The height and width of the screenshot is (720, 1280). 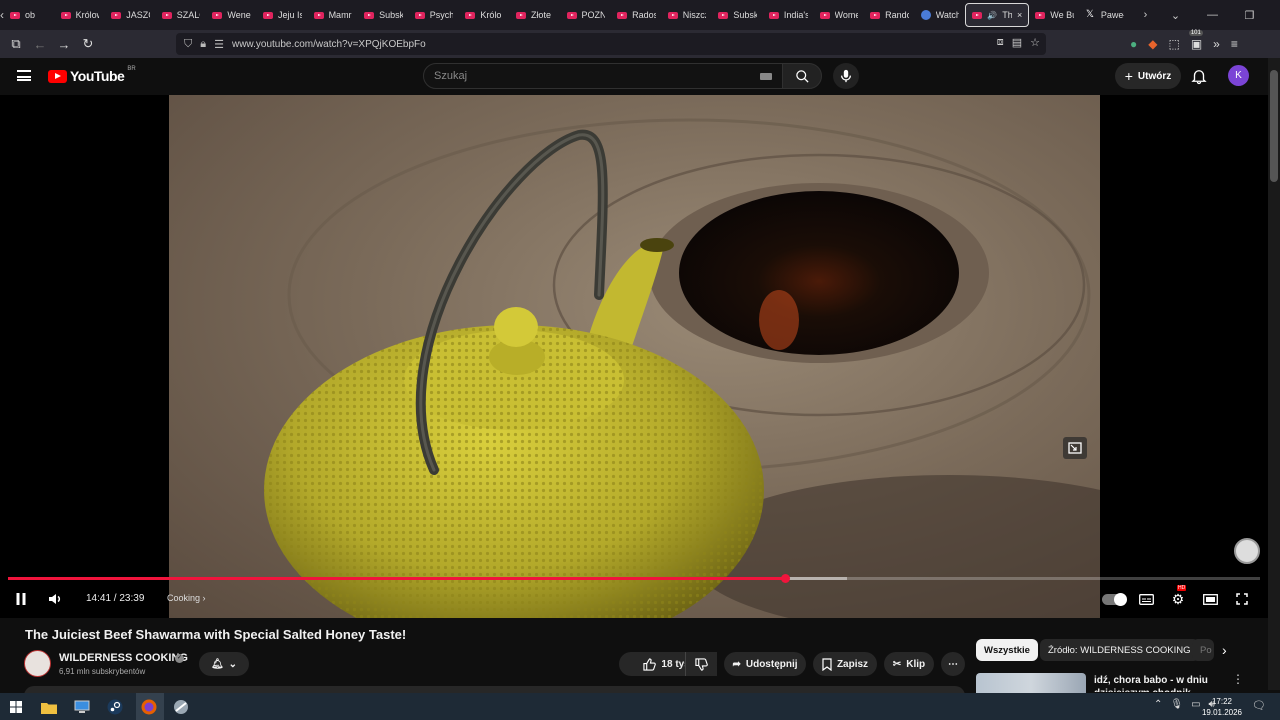 I want to click on scrubber-handle, so click(x=785, y=578).